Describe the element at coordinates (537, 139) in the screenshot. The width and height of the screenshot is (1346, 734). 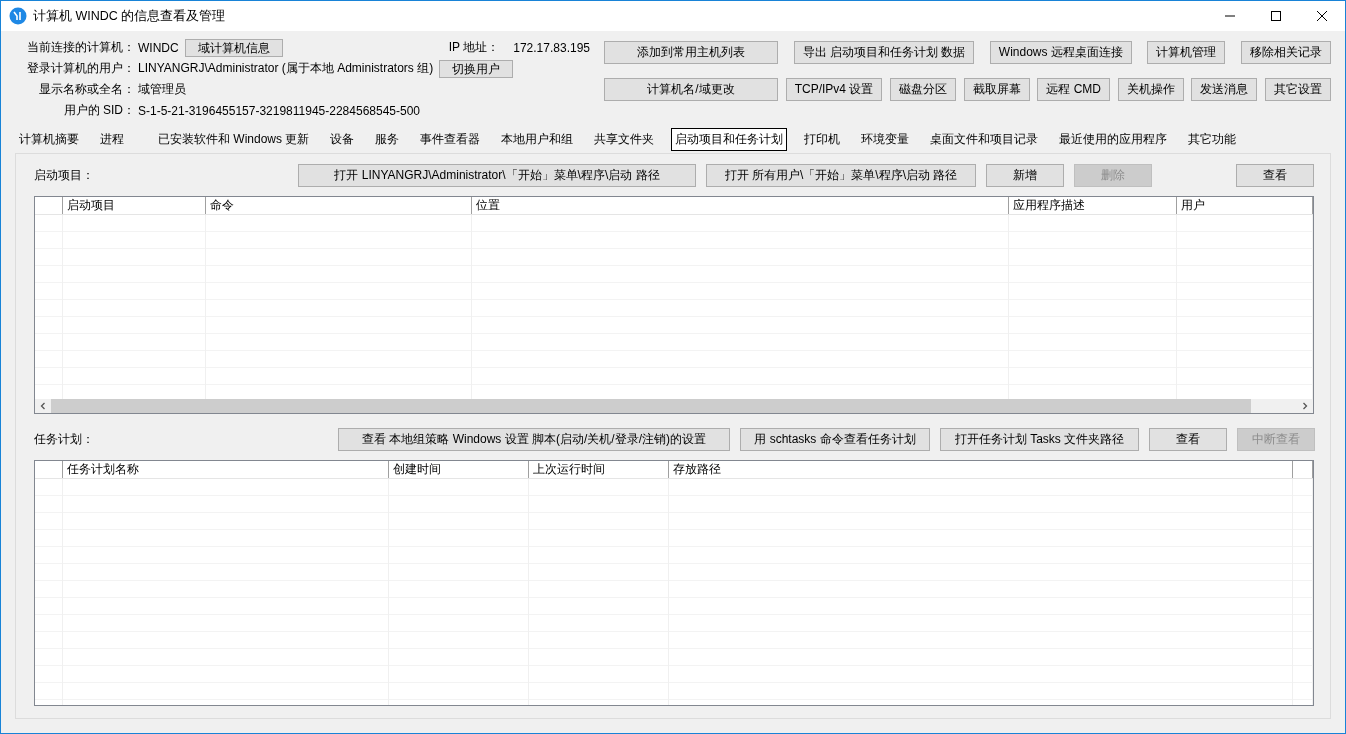
I see `tab: 本地用户和组` at that location.